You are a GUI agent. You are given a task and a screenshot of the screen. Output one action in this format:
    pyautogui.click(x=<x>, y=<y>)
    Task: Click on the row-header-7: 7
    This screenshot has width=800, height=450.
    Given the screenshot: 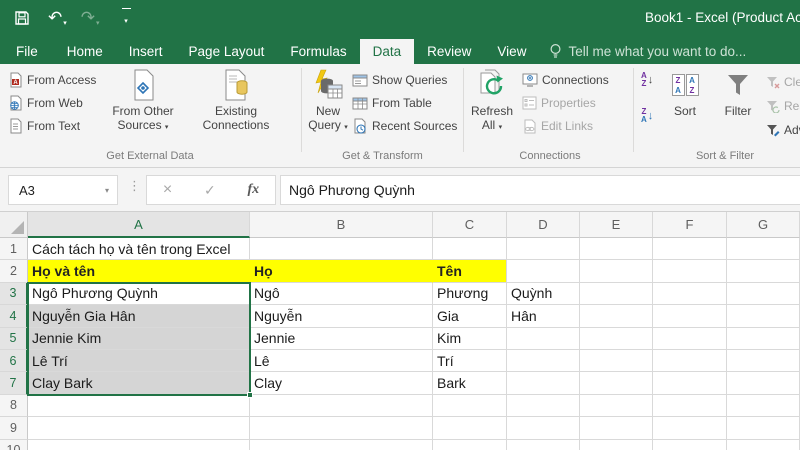 What is the action you would take?
    pyautogui.click(x=14, y=383)
    